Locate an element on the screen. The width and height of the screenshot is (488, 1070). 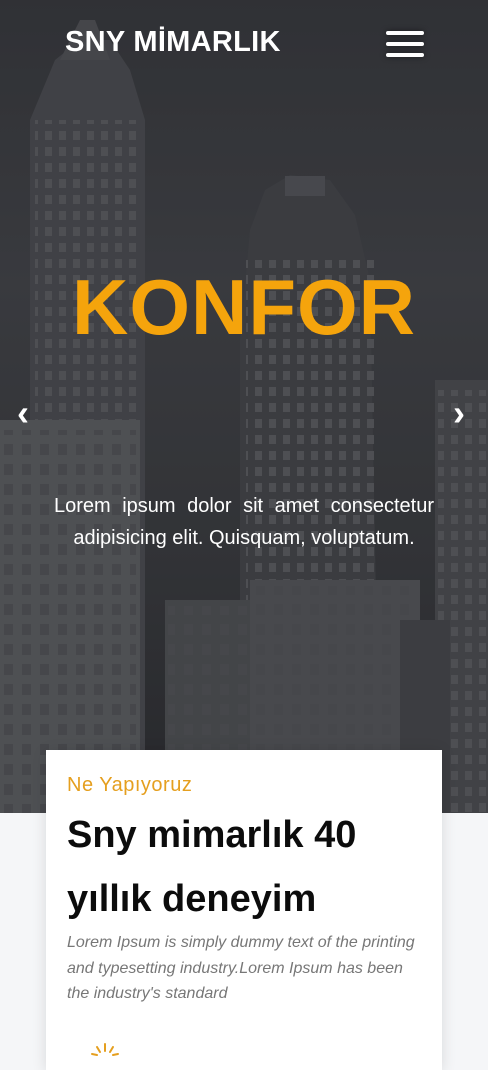
section-eyebrow: Ne Yapıyoruz is located at coordinates (130, 785).